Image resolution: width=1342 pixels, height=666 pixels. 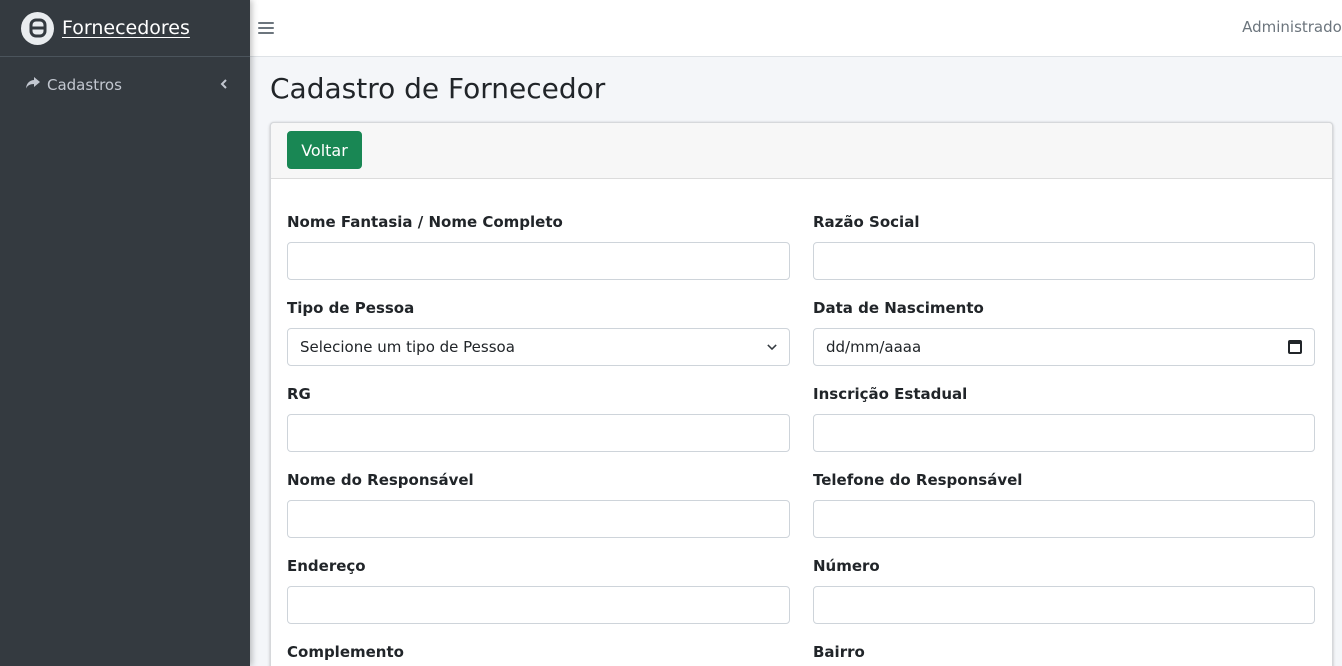 What do you see at coordinates (839, 652) in the screenshot?
I see `bairro-label: Bairro` at bounding box center [839, 652].